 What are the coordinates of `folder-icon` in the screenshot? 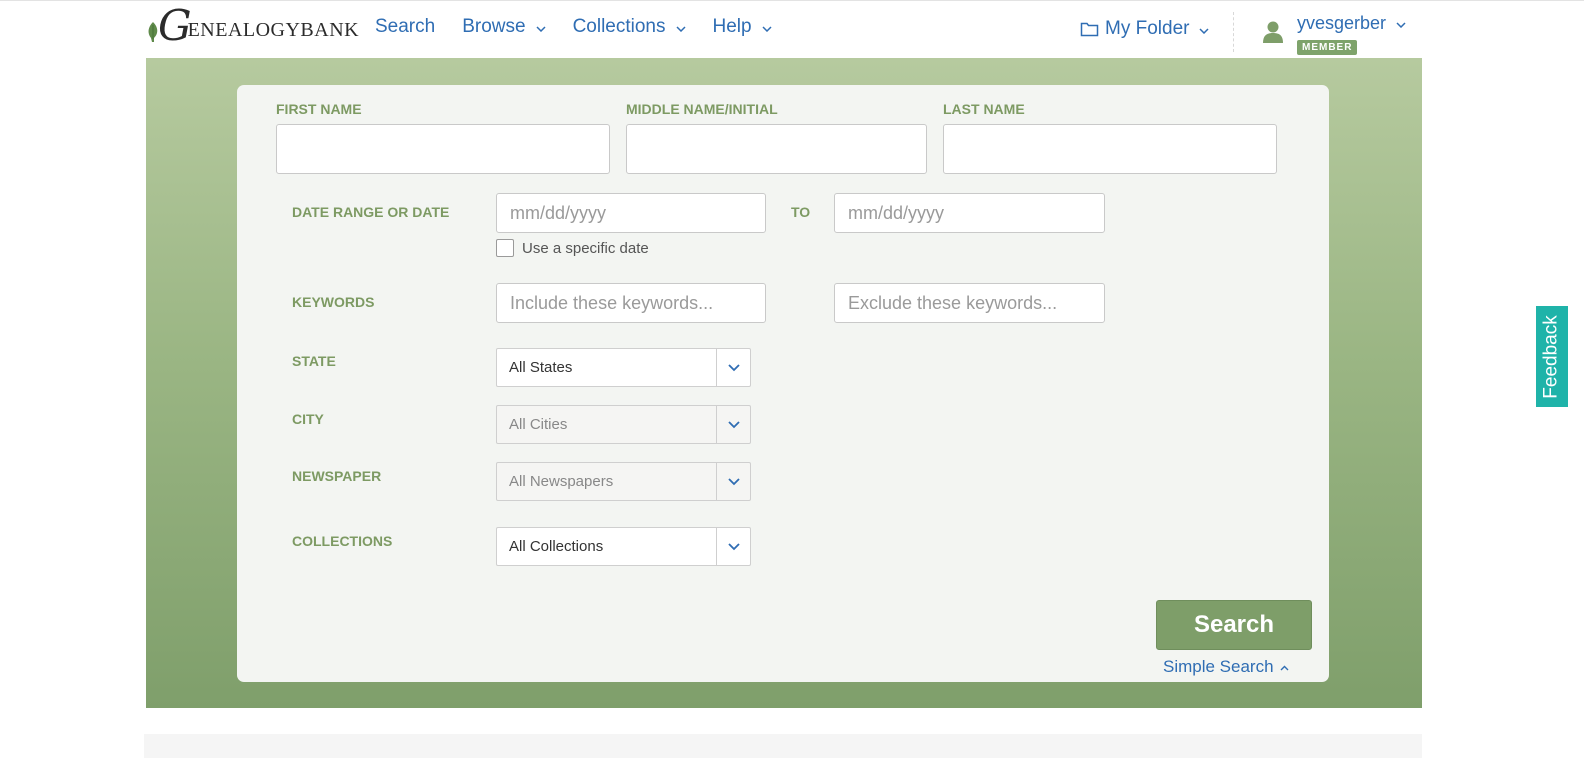 It's located at (1089, 29).